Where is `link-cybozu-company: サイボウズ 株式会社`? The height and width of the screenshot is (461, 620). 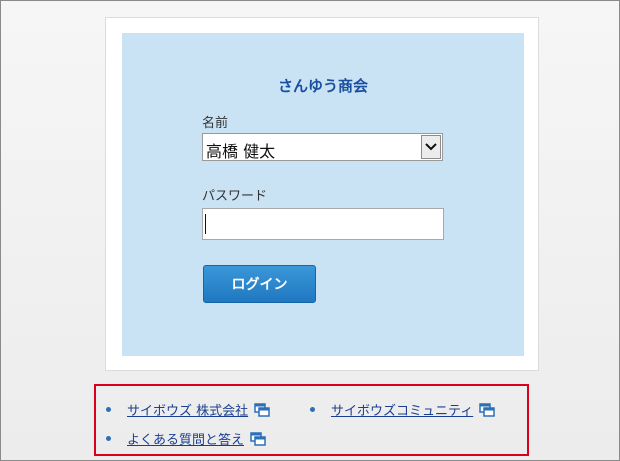
link-cybozu-company: サイボウズ 株式会社 is located at coordinates (187, 409).